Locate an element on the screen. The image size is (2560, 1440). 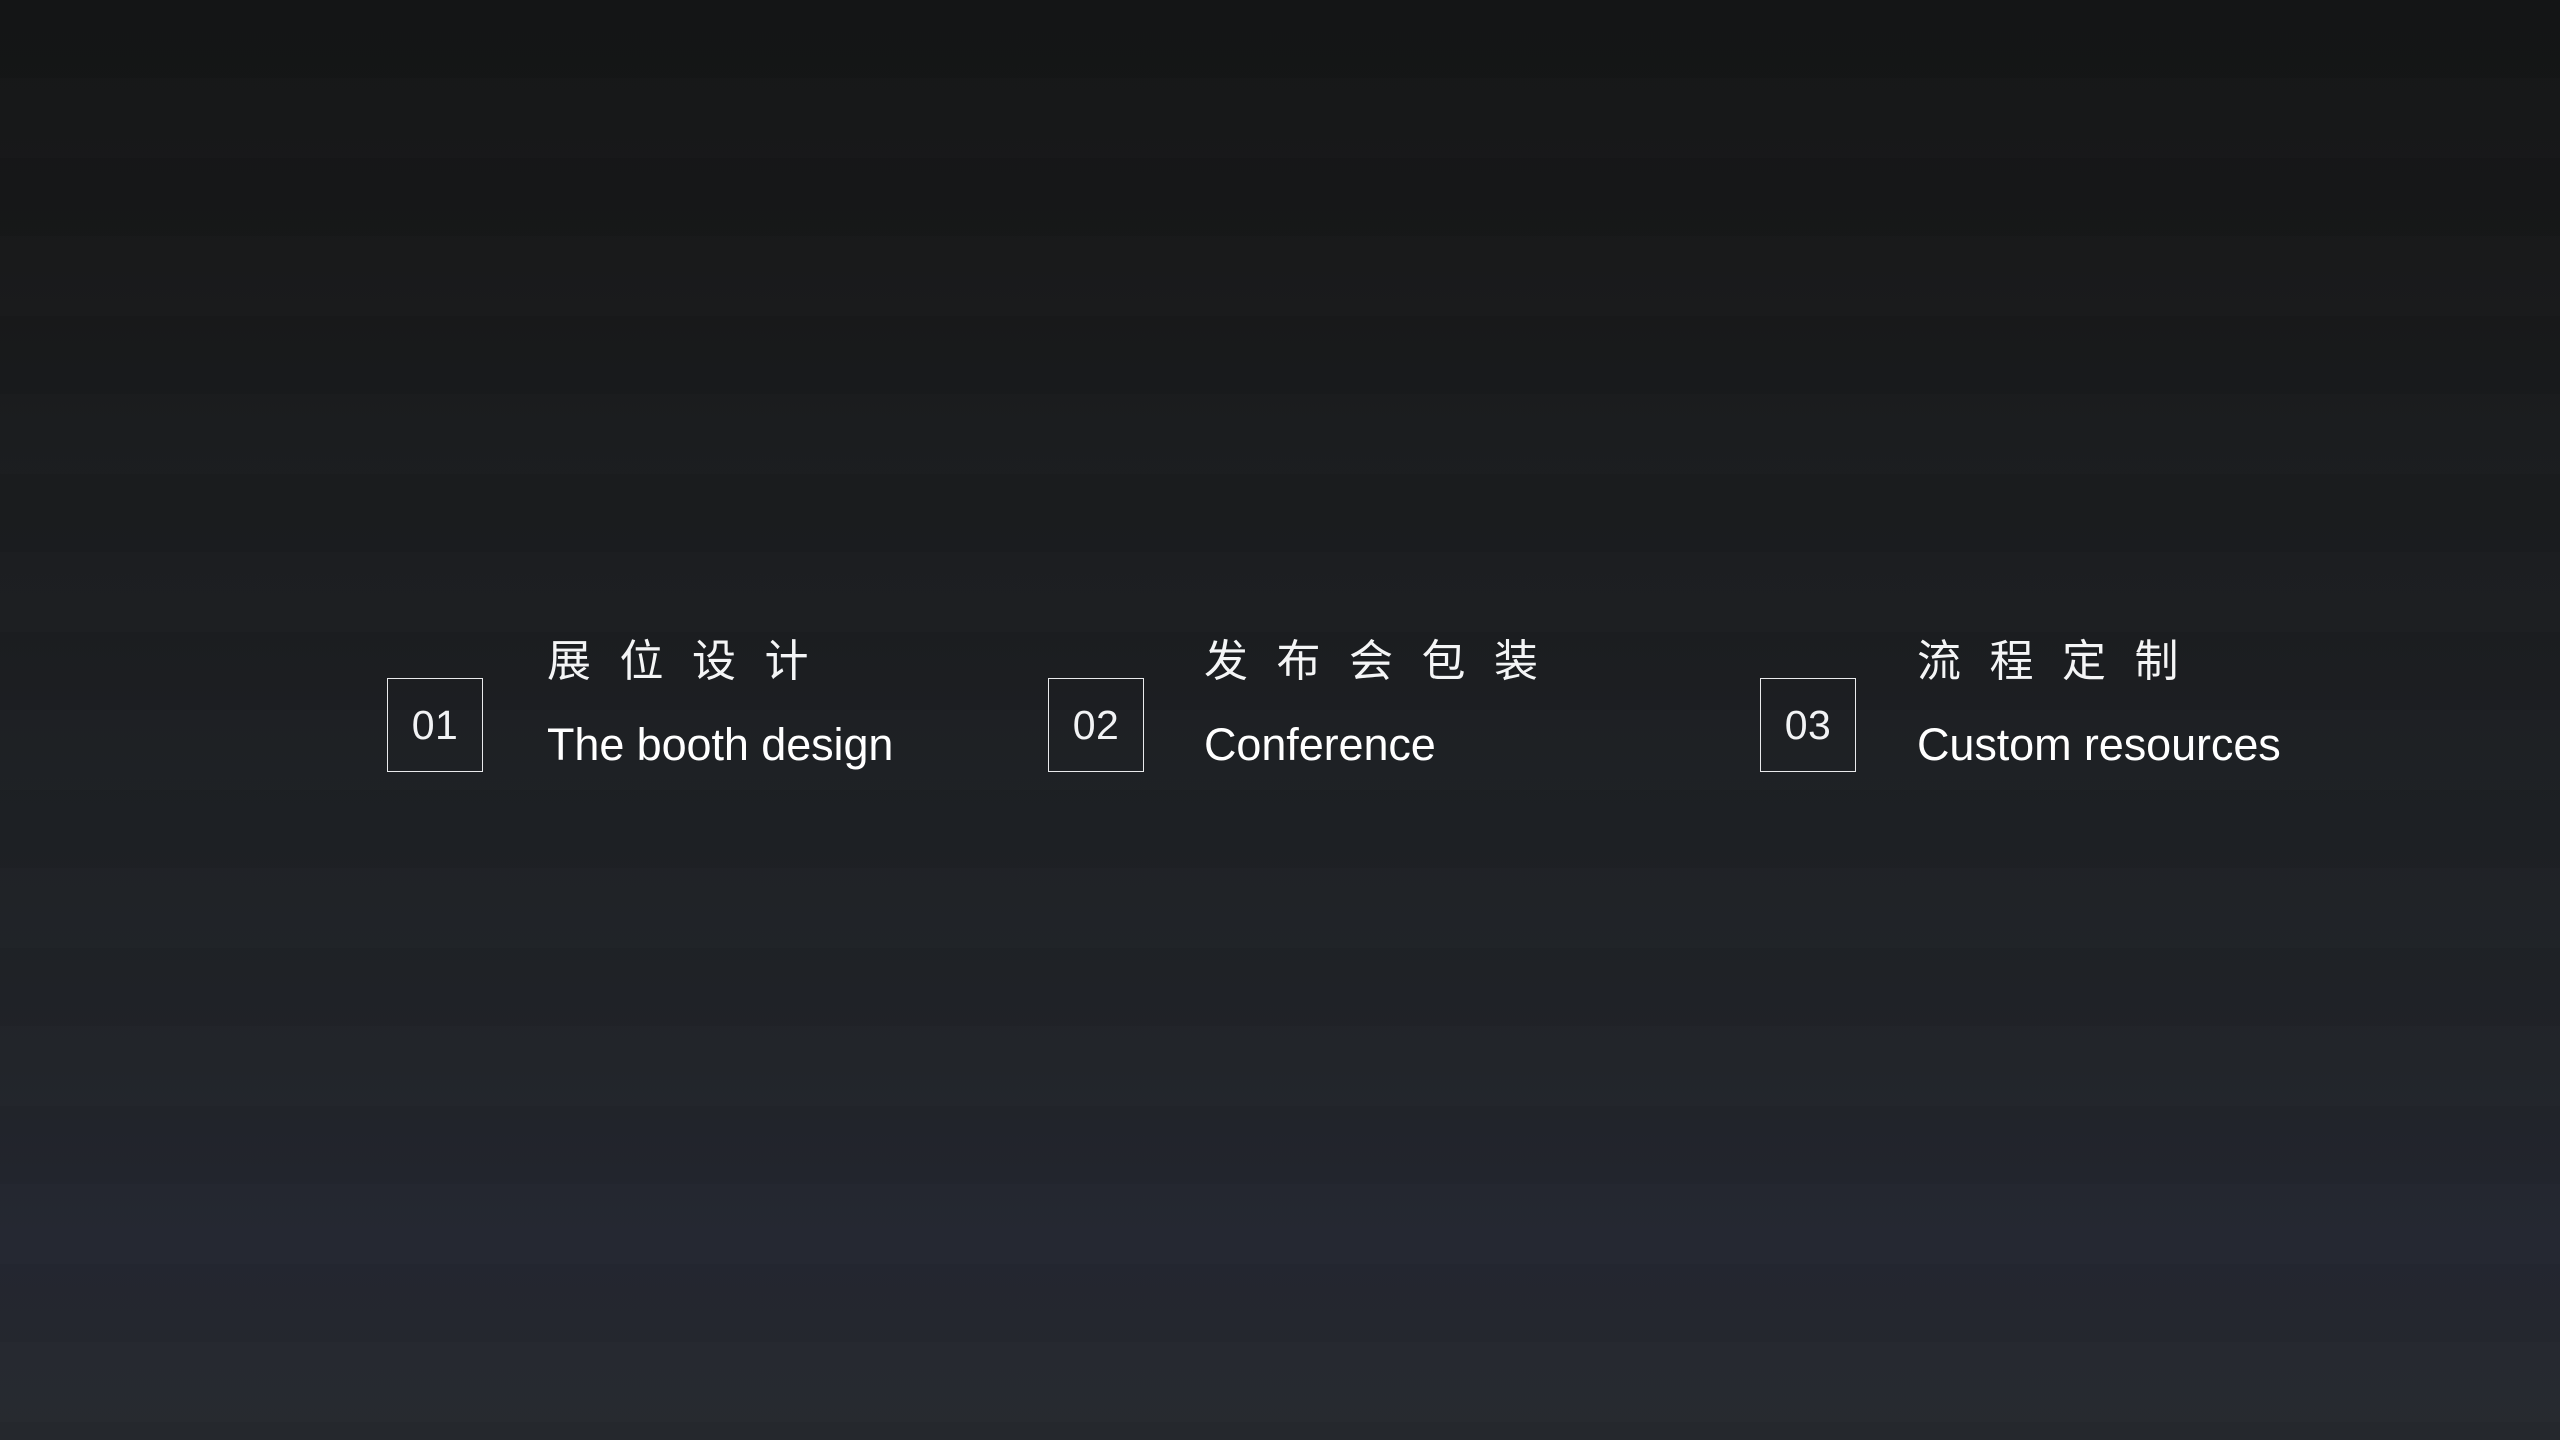
feature-item-03: 03 流 程 定 制 Custom resources is located at coordinates (2020, 706).